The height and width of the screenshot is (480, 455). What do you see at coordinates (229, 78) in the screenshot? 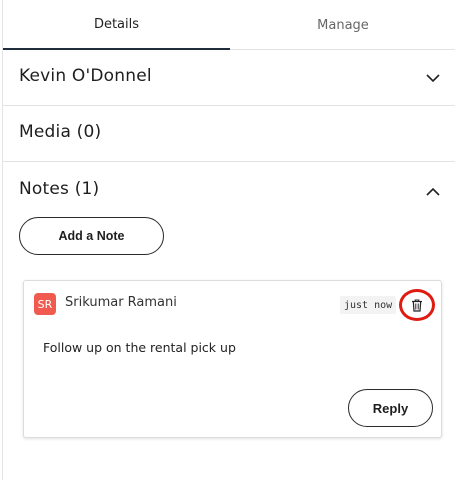
I see `contact-section-header: Kevin O'Donnel` at bounding box center [229, 78].